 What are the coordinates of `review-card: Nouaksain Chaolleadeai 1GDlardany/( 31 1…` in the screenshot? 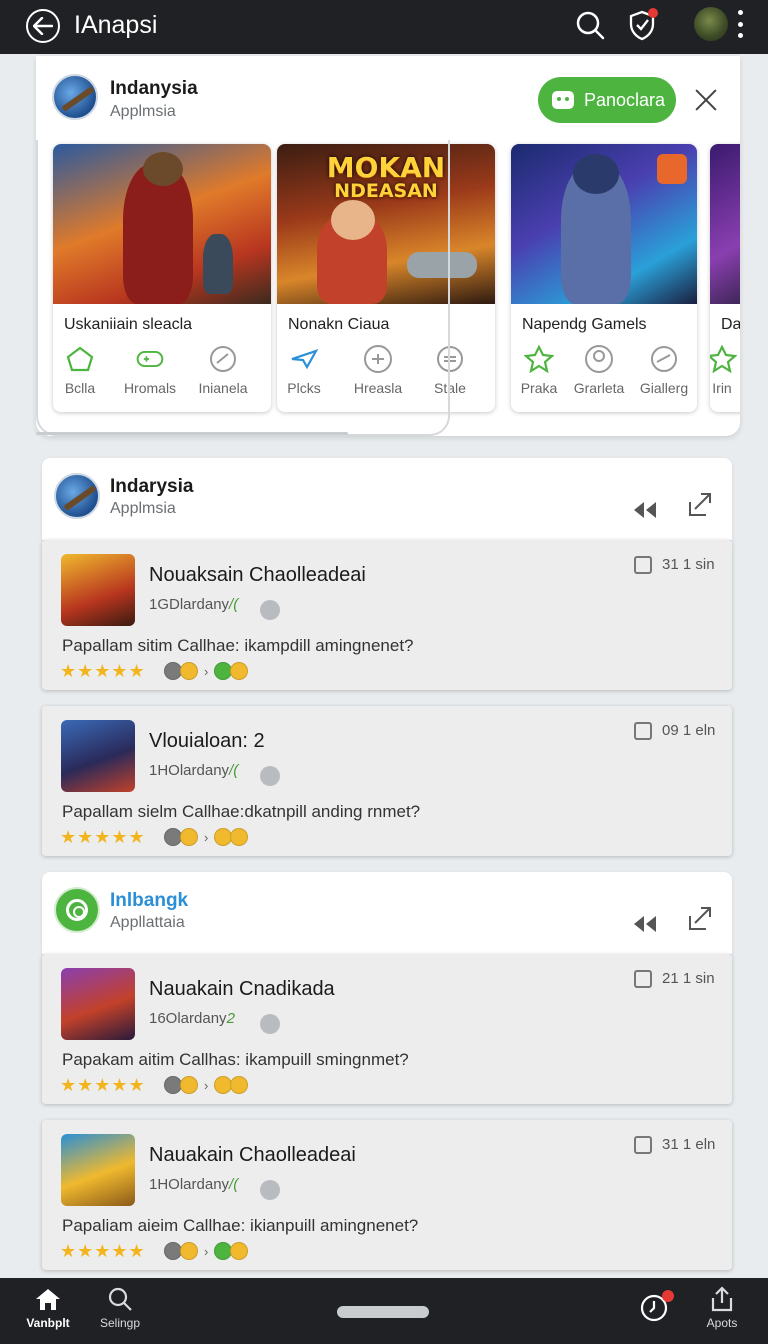 It's located at (387, 615).